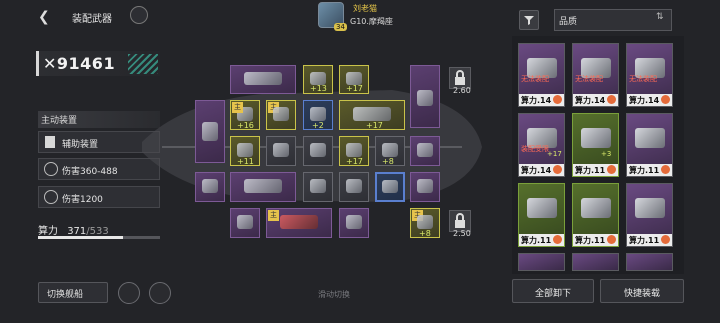  I want to click on weapon-slot-selected, so click(390, 187).